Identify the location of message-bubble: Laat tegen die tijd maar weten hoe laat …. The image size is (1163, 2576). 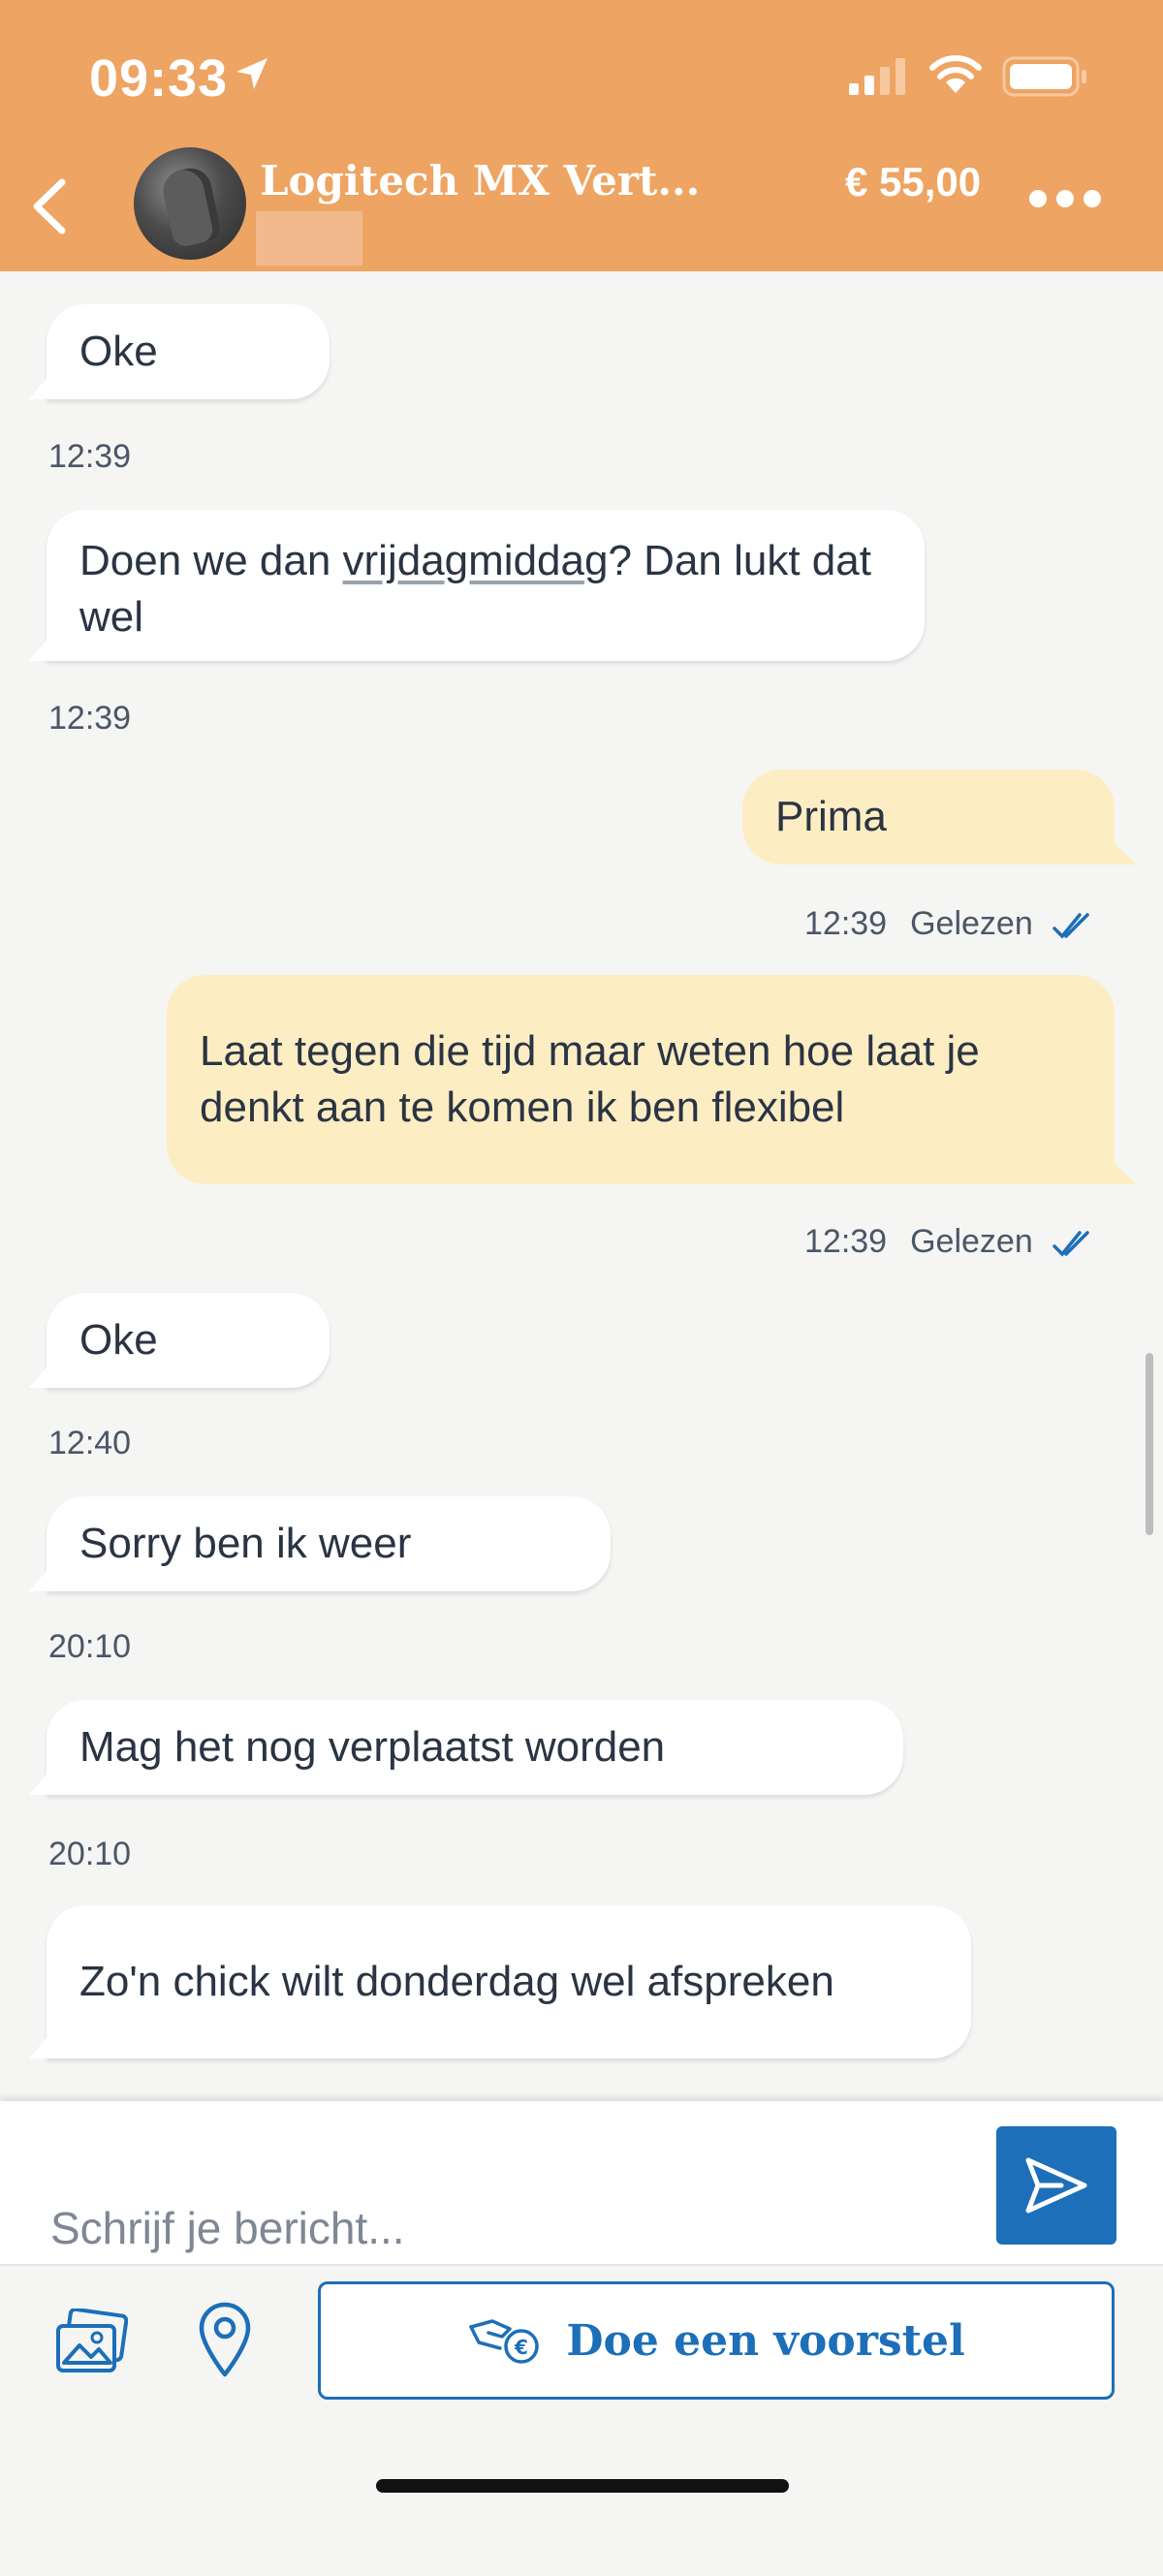
(641, 1079).